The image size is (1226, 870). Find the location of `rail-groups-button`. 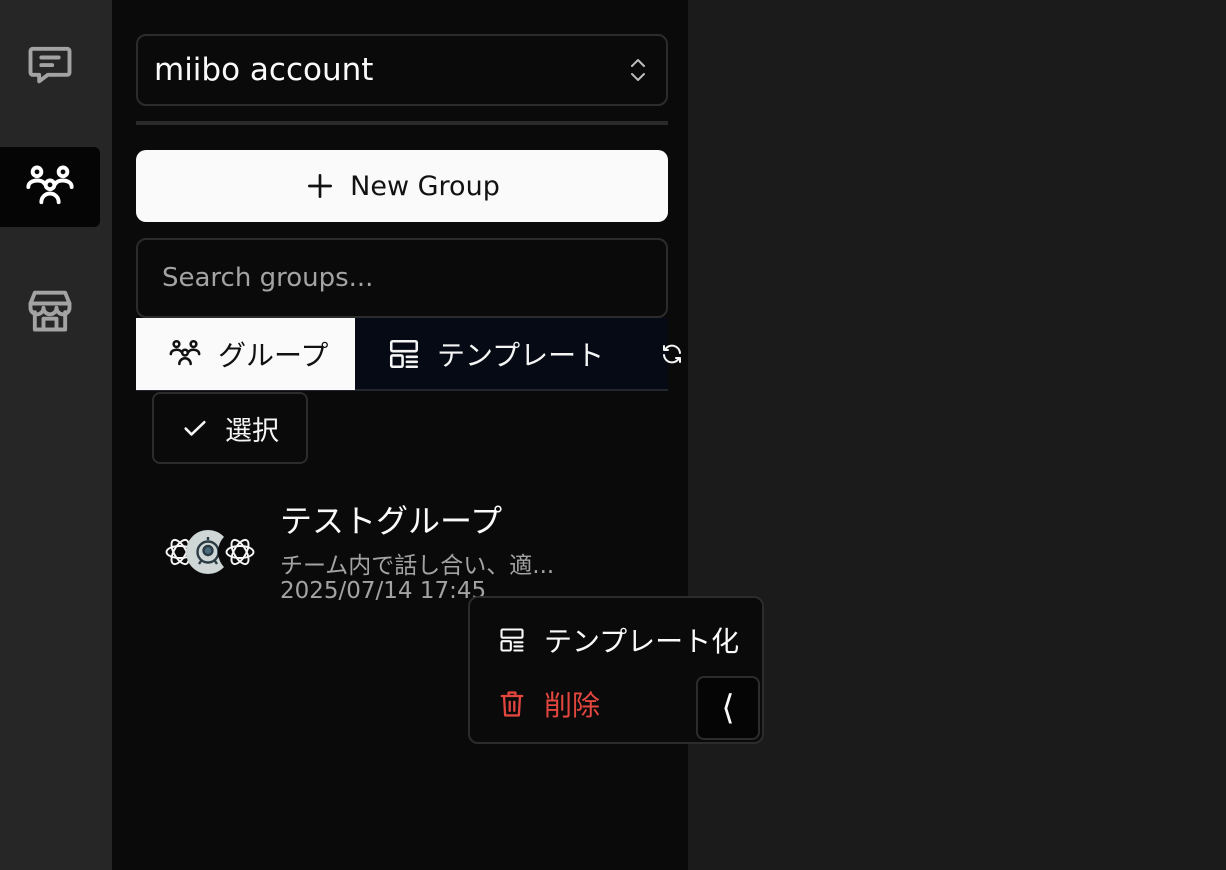

rail-groups-button is located at coordinates (50, 187).